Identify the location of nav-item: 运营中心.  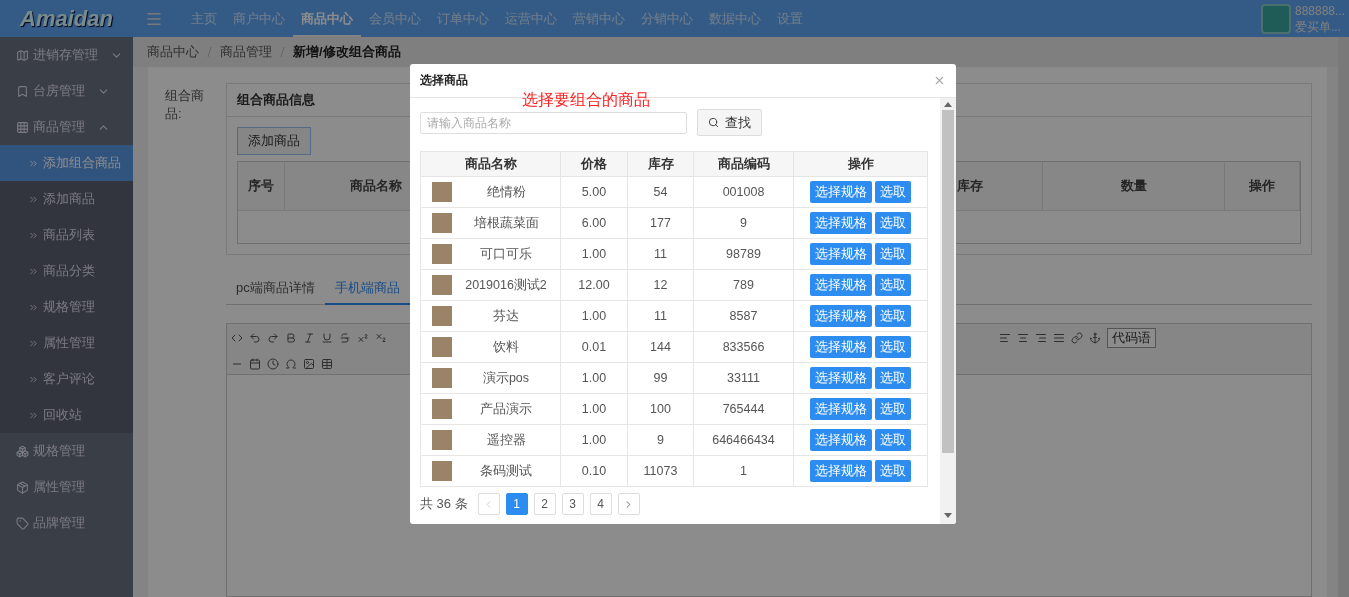
(531, 18).